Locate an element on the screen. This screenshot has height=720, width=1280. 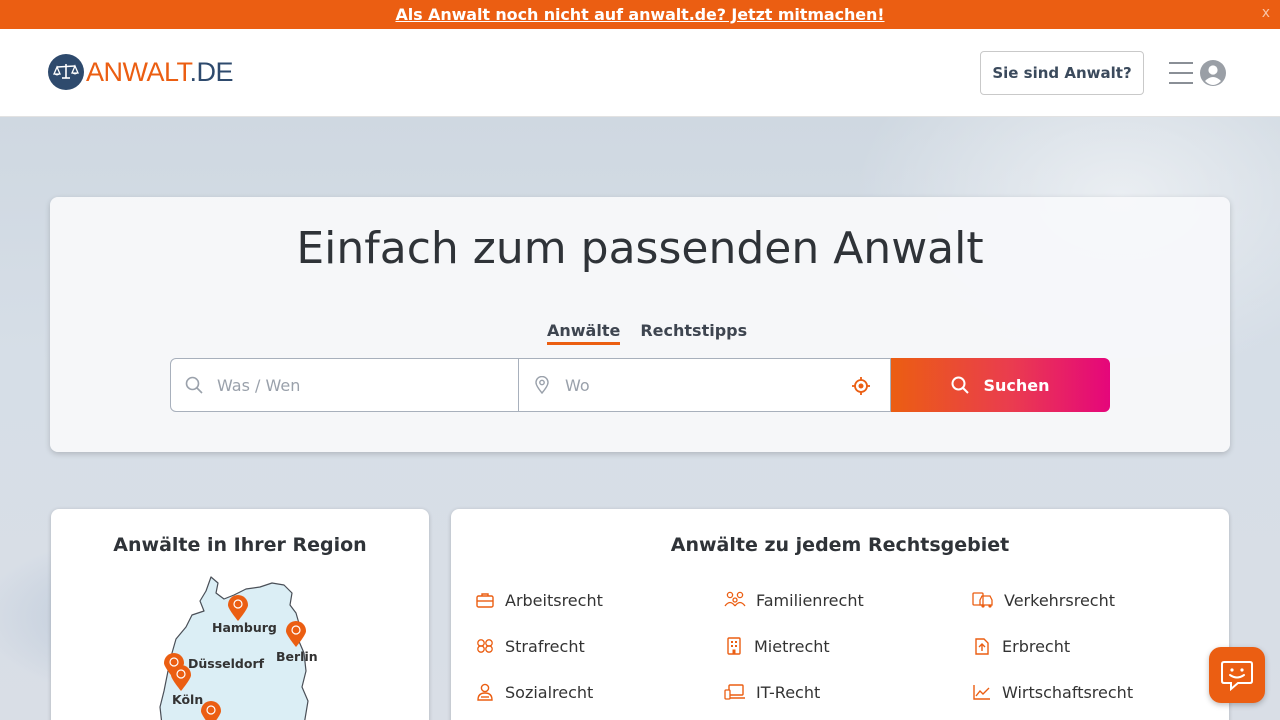
anwalt-logo: ANWALT.DE is located at coordinates (141, 72).